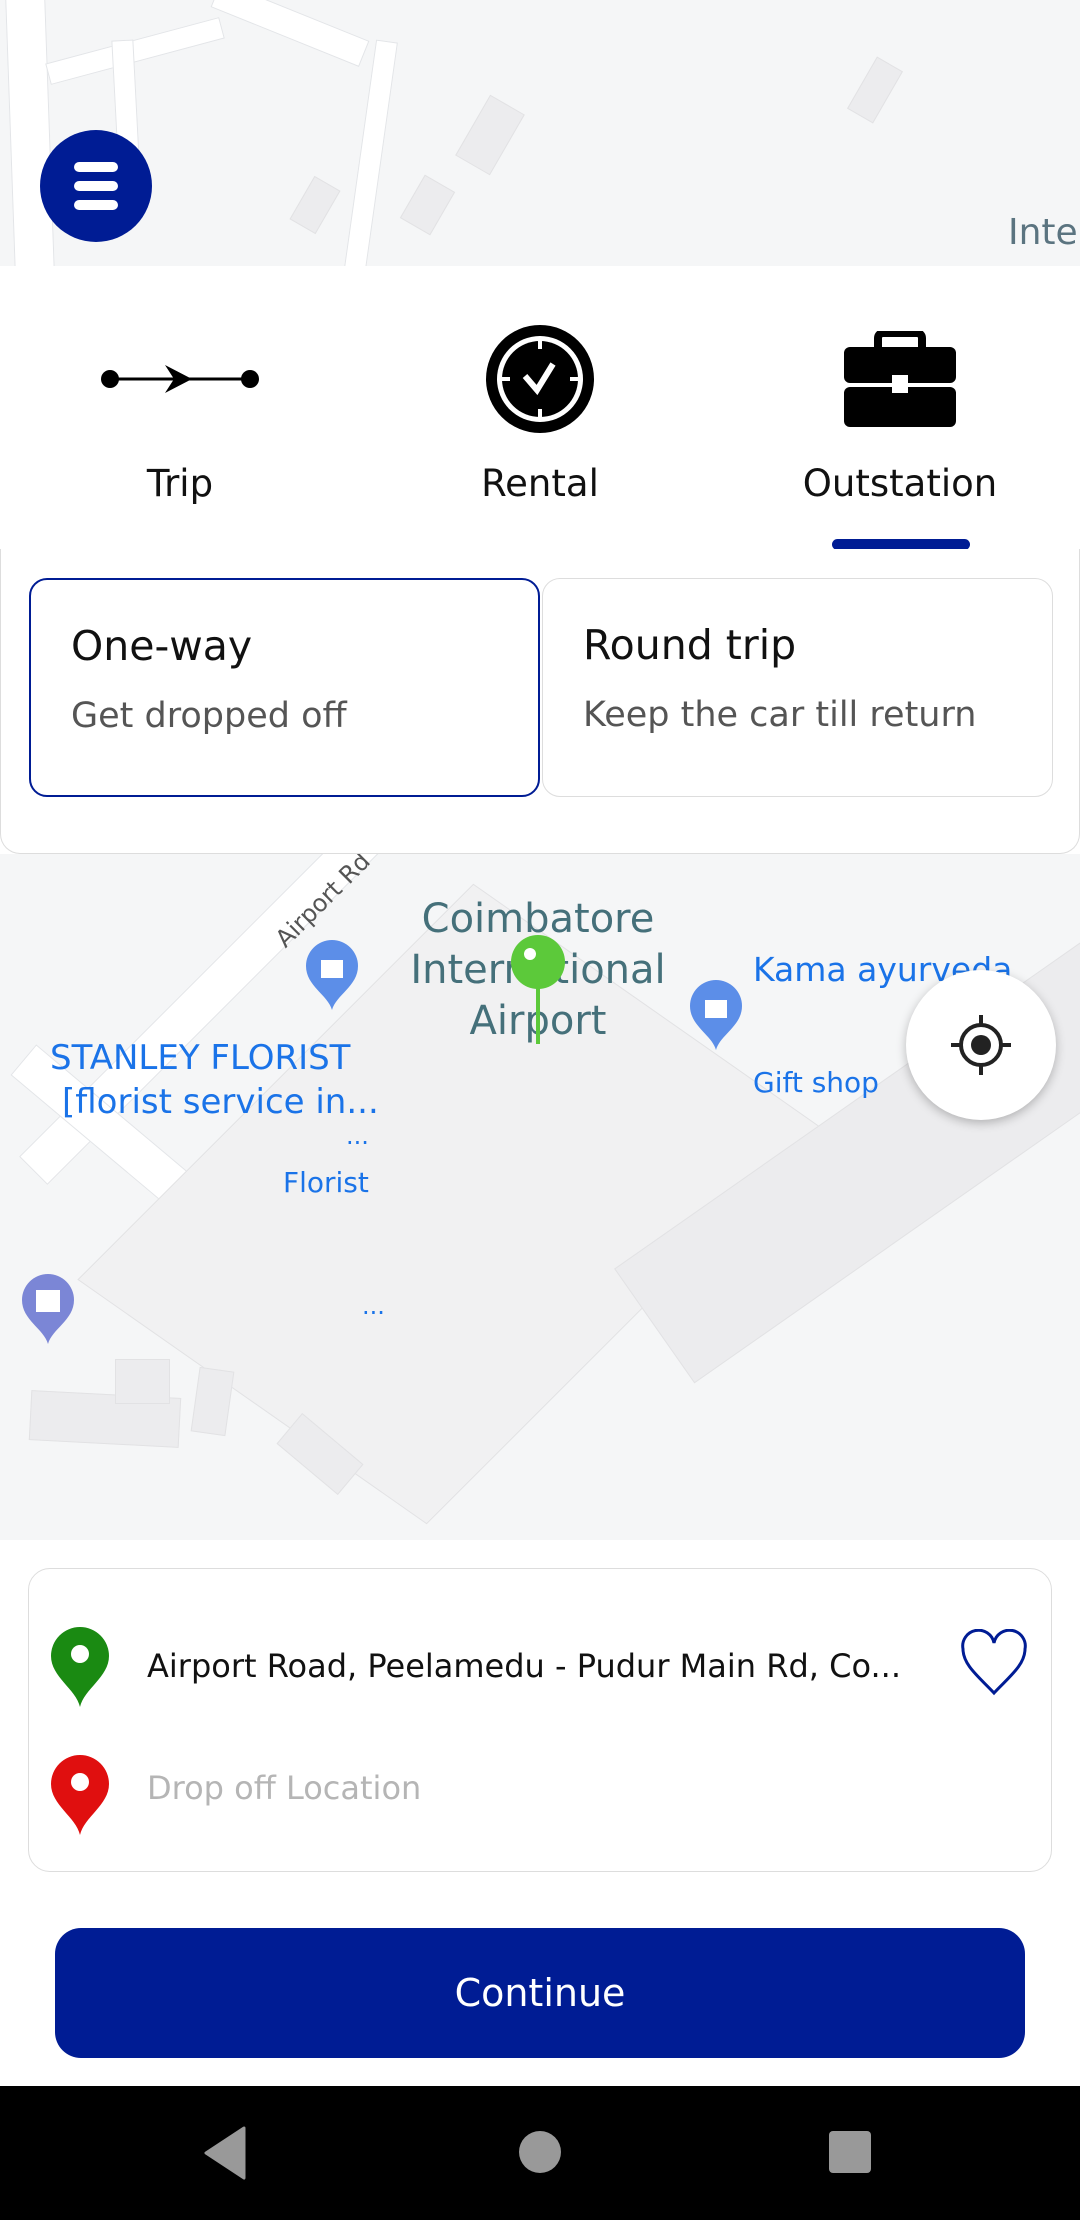 The image size is (1080, 2220). I want to click on tab-label: Trip, so click(180, 483).